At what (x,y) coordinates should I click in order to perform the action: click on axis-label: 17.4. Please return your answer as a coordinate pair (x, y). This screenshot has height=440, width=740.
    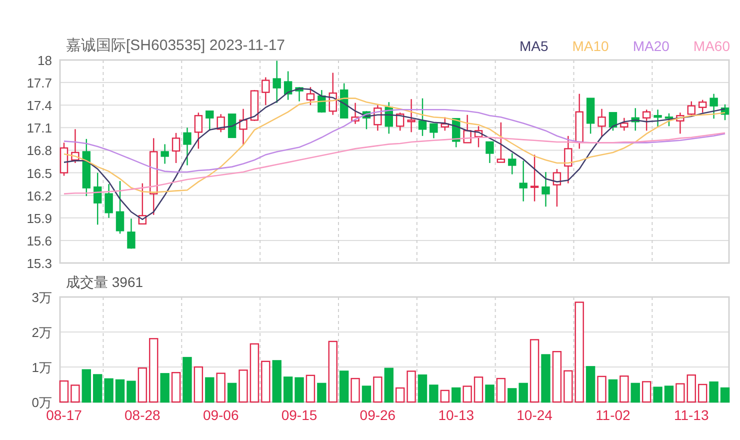
    Looking at the image, I should click on (39, 106).